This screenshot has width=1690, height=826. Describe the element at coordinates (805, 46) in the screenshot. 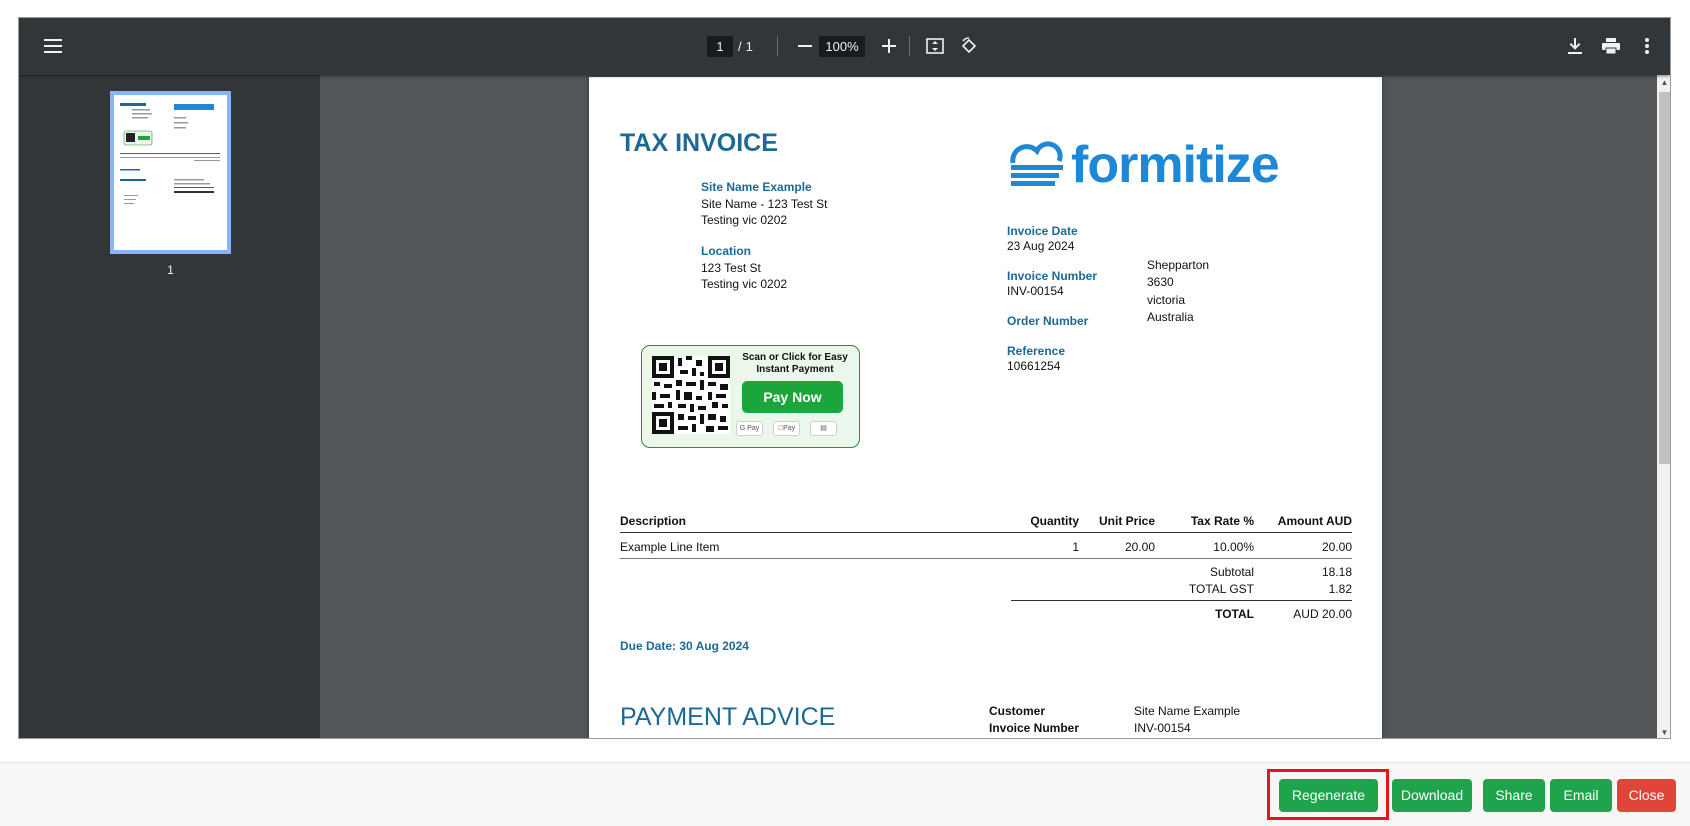

I see `zoom-out-button` at that location.